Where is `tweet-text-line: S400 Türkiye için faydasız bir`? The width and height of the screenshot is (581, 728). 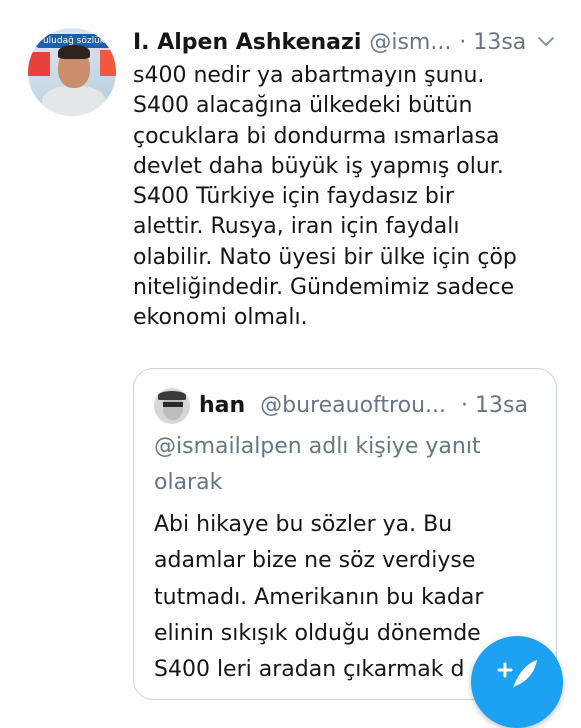
tweet-text-line: S400 Türkiye için faydasız bir is located at coordinates (293, 197).